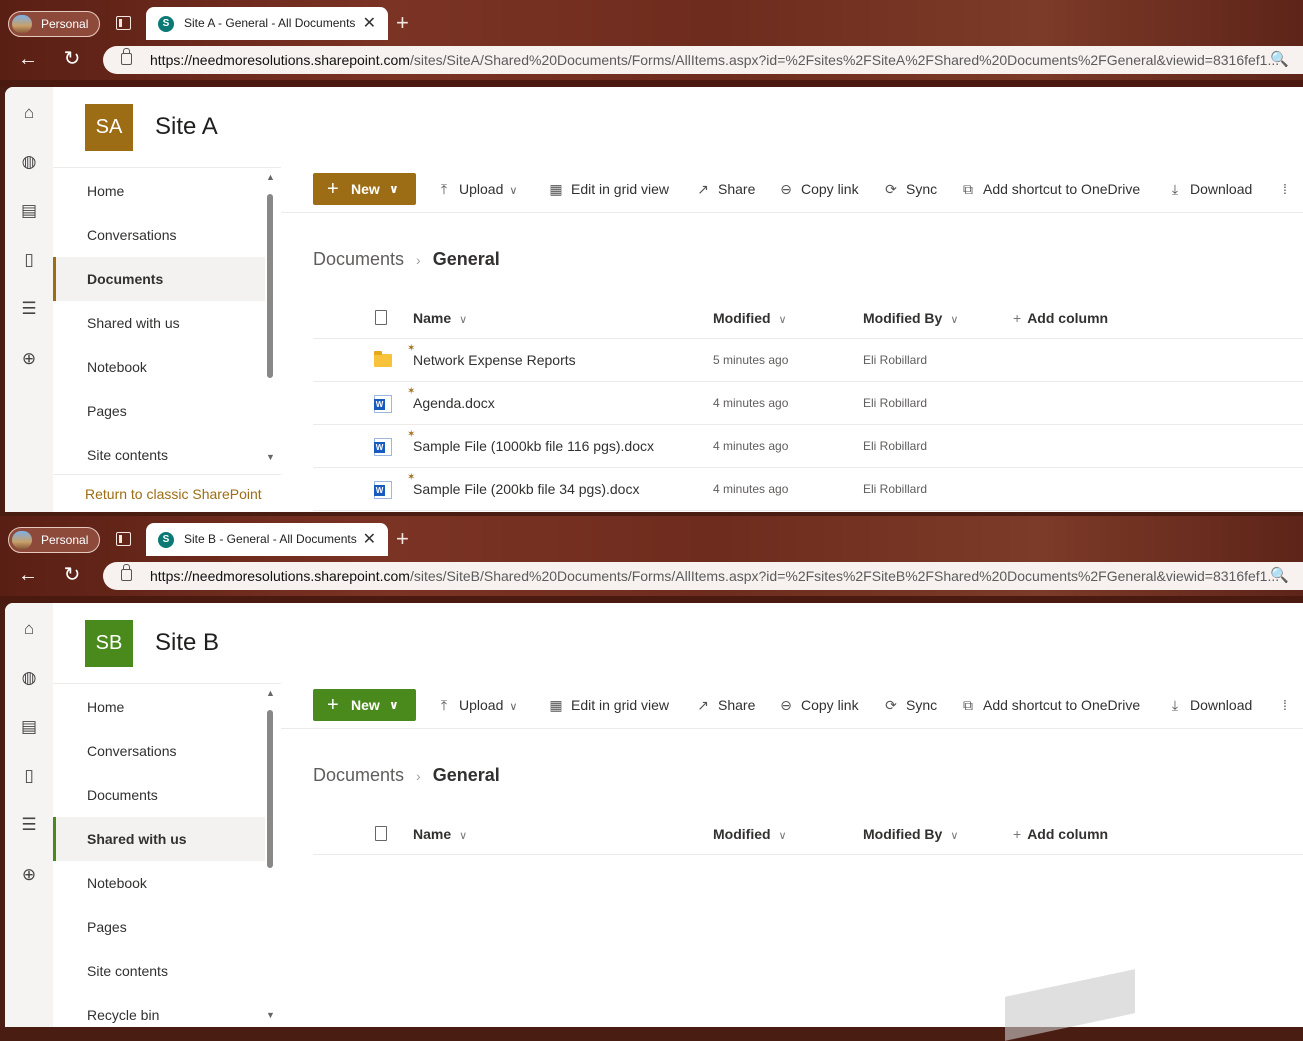  I want to click on browser-tab: S Site A - General - All Documents ✕, so click(267, 23).